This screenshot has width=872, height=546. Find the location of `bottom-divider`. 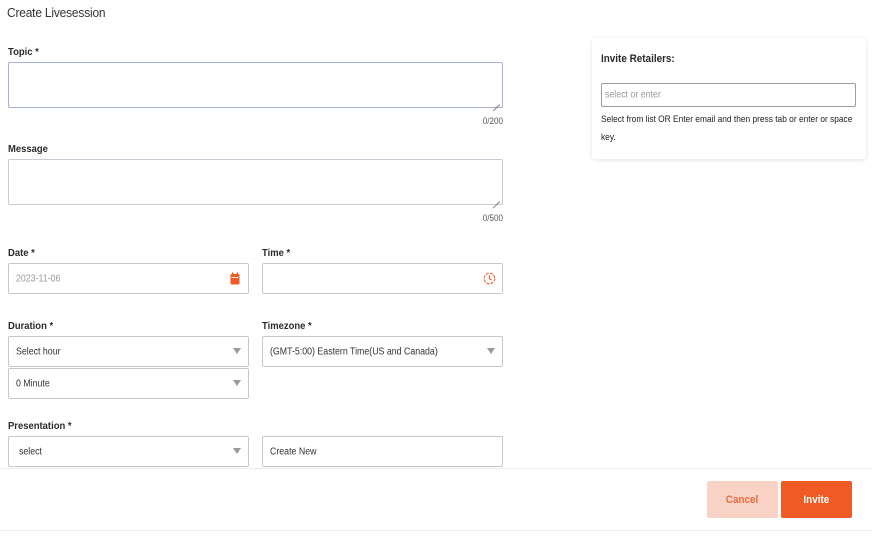

bottom-divider is located at coordinates (436, 530).